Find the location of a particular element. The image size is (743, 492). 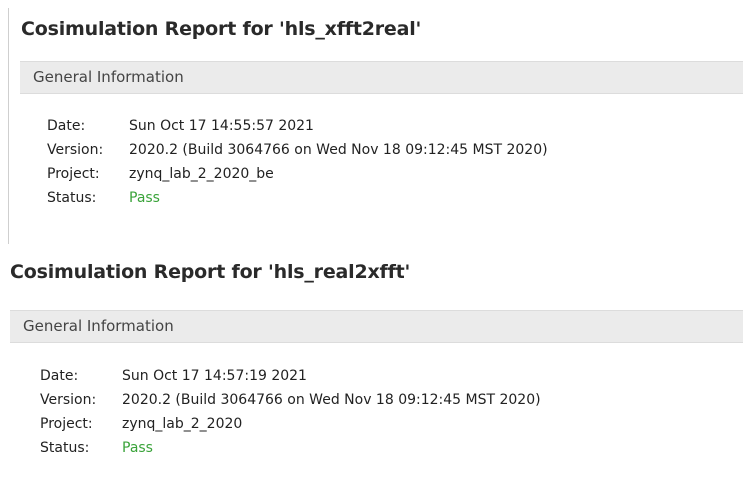

date-value: Sun Oct 17 14:55:57 2021 is located at coordinates (221, 126).